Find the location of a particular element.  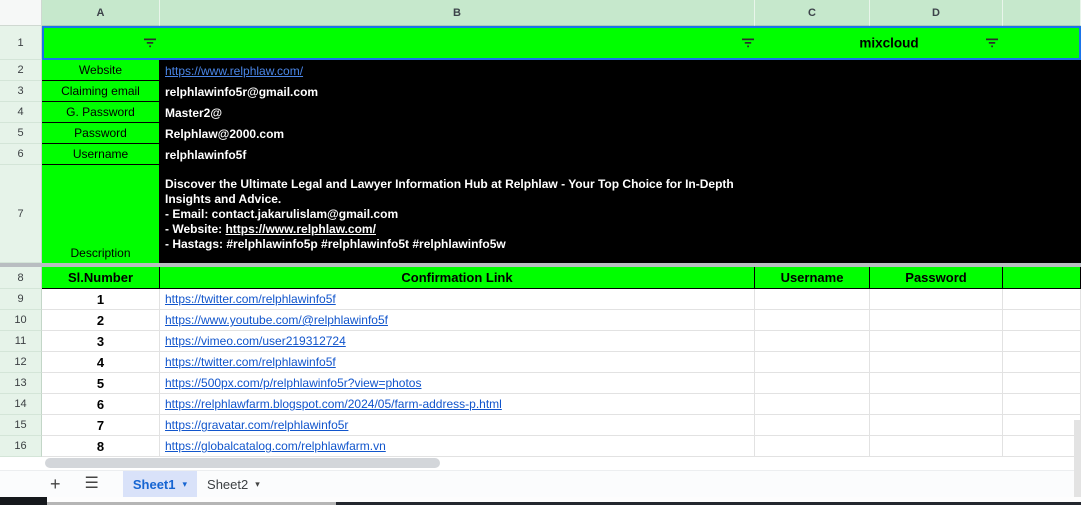

row-number: 12 is located at coordinates (21, 362).